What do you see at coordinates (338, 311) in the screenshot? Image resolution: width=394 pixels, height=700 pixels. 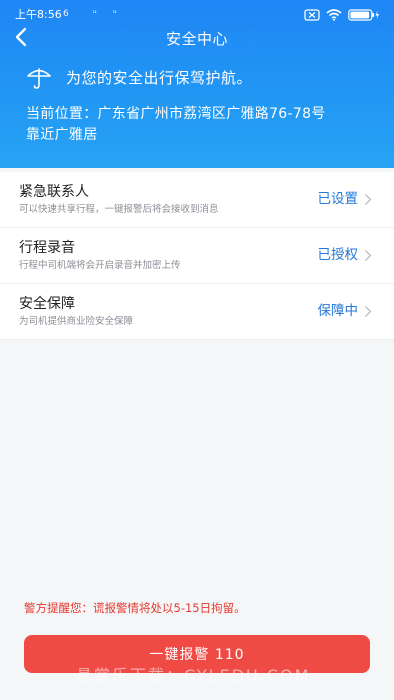 I see `item-status: 保障中` at bounding box center [338, 311].